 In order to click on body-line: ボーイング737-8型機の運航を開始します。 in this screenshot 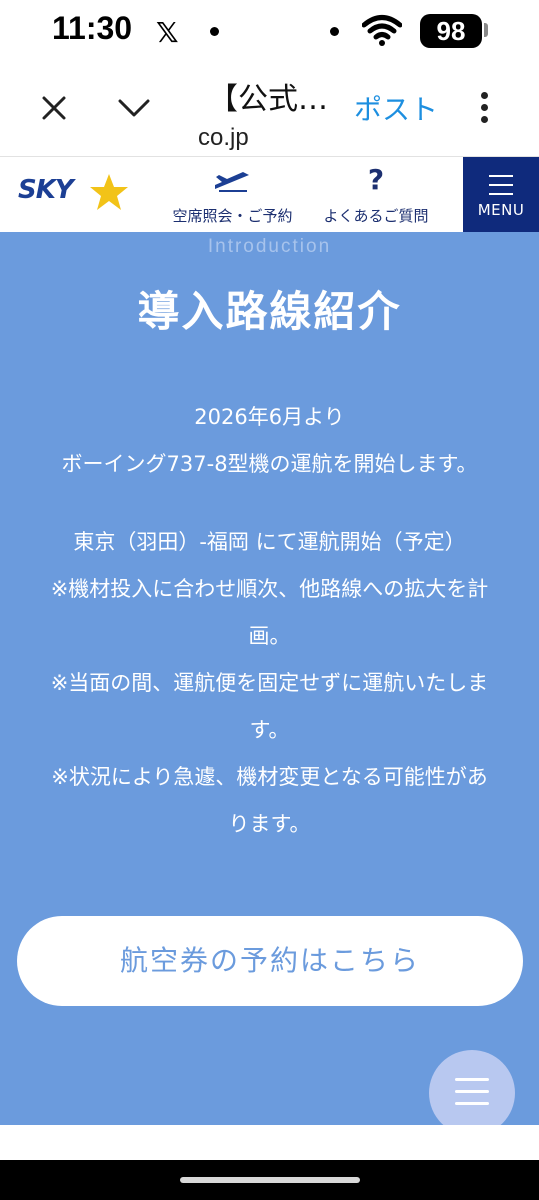, I will do `click(269, 464)`.